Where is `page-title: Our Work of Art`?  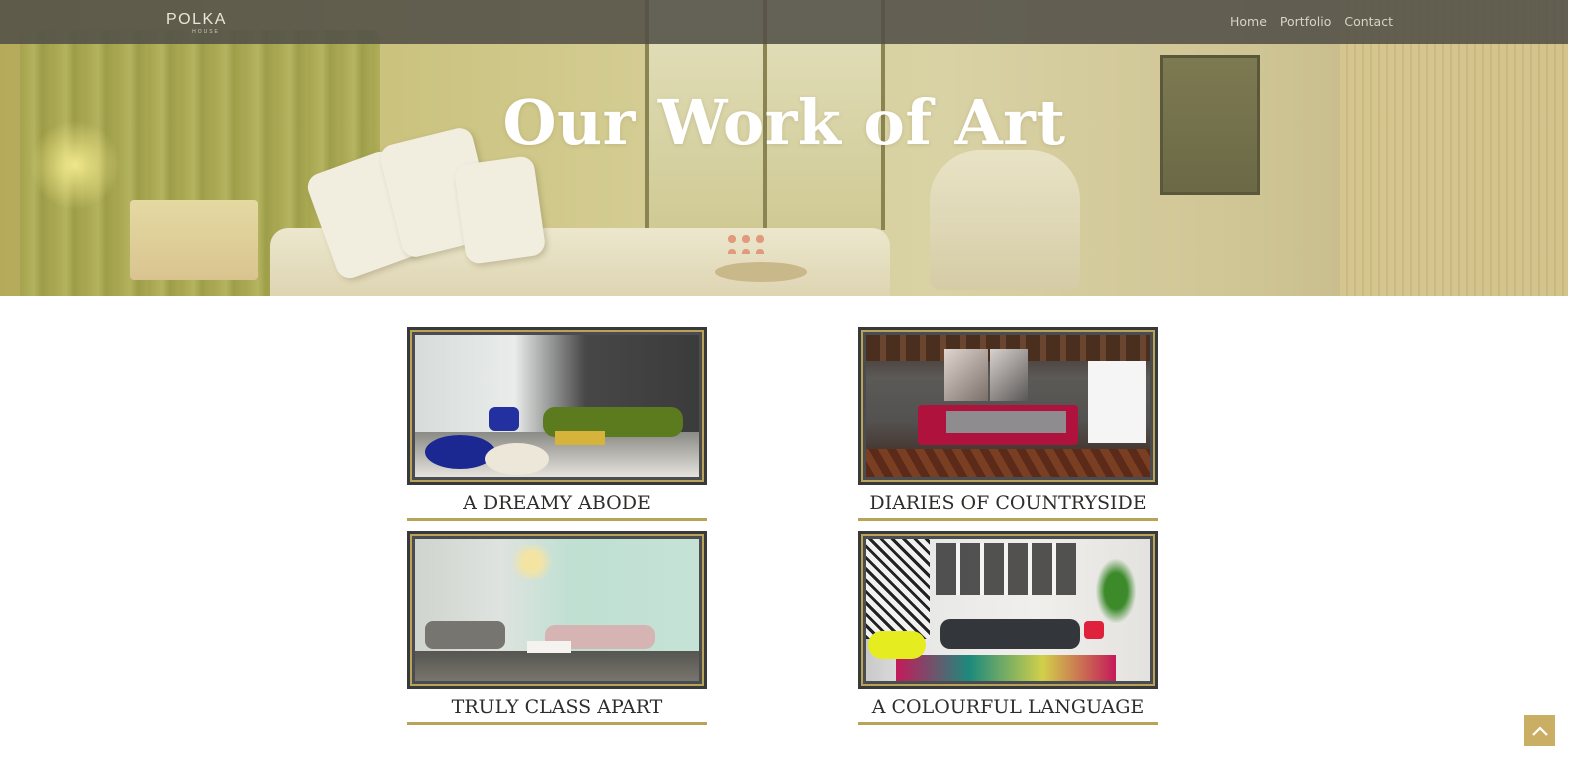 page-title: Our Work of Art is located at coordinates (784, 122).